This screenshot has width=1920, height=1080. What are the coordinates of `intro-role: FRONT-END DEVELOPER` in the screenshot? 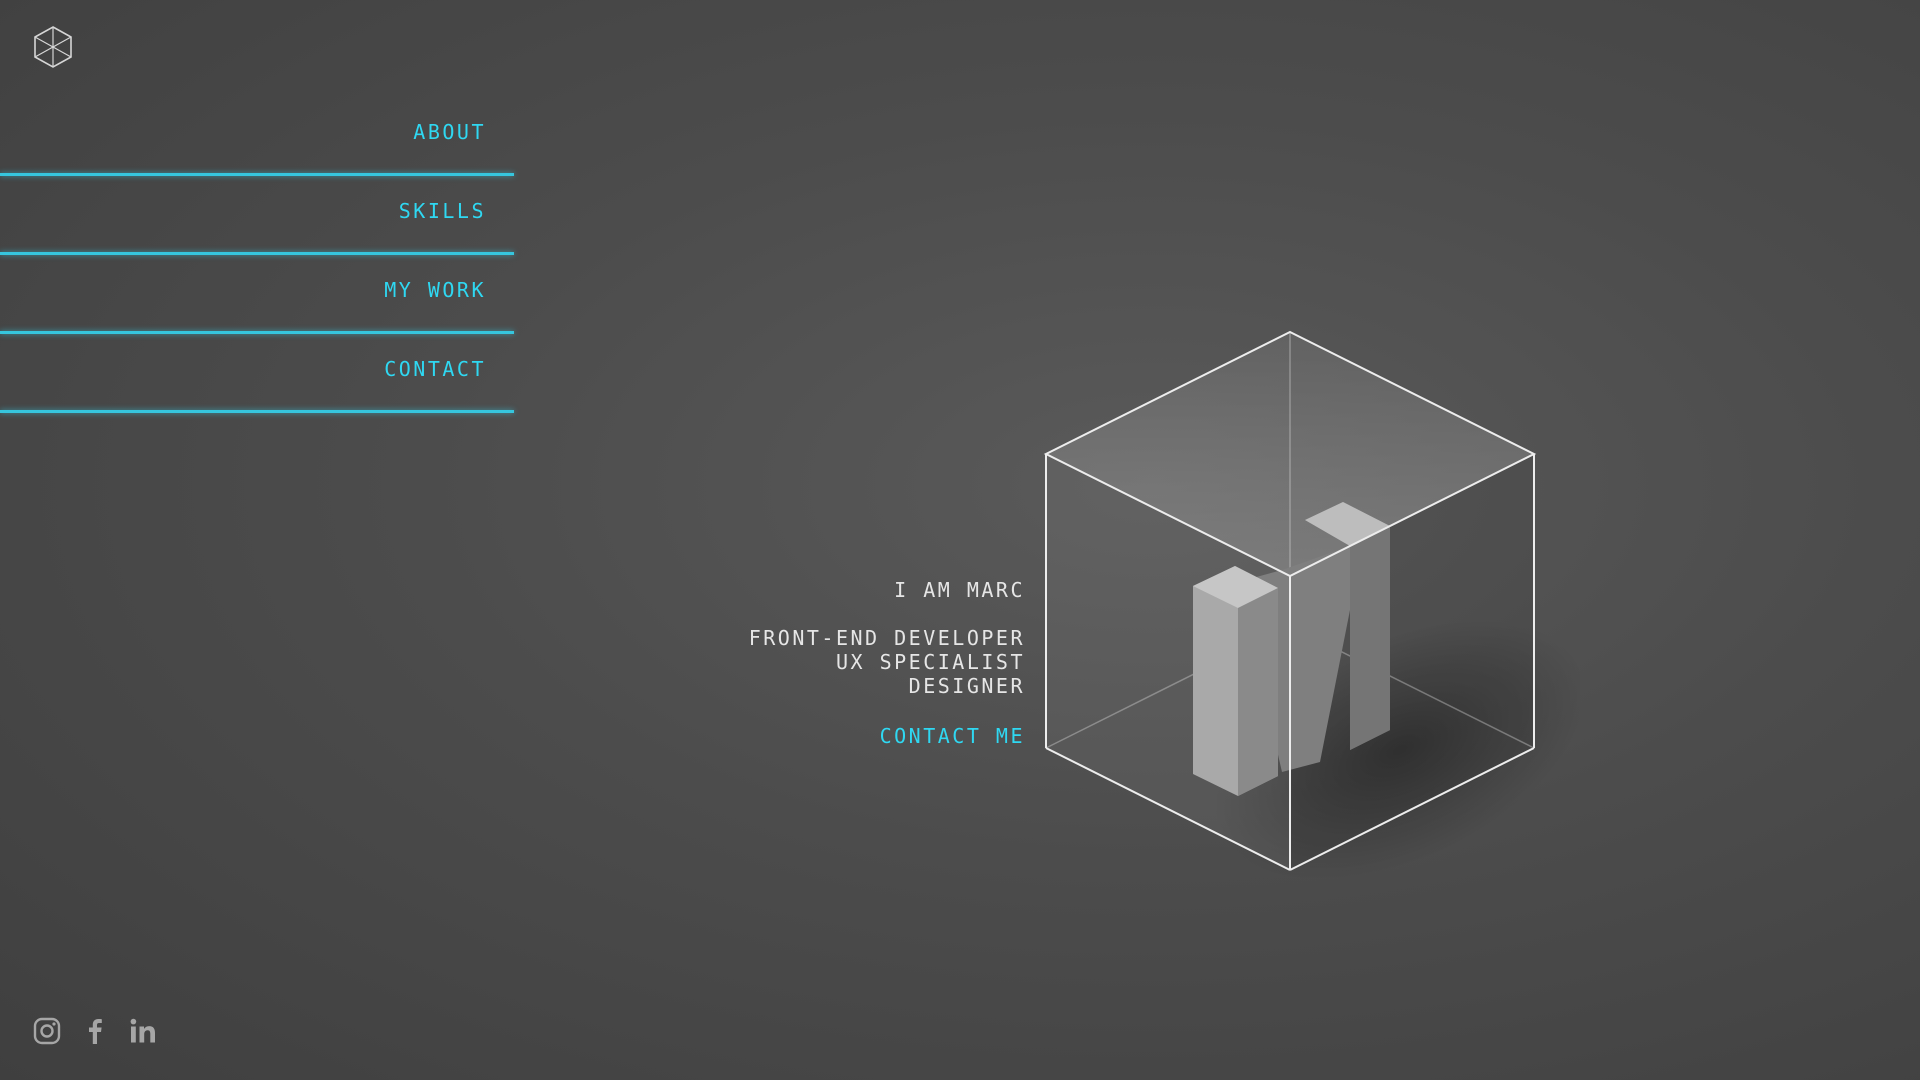 It's located at (886, 638).